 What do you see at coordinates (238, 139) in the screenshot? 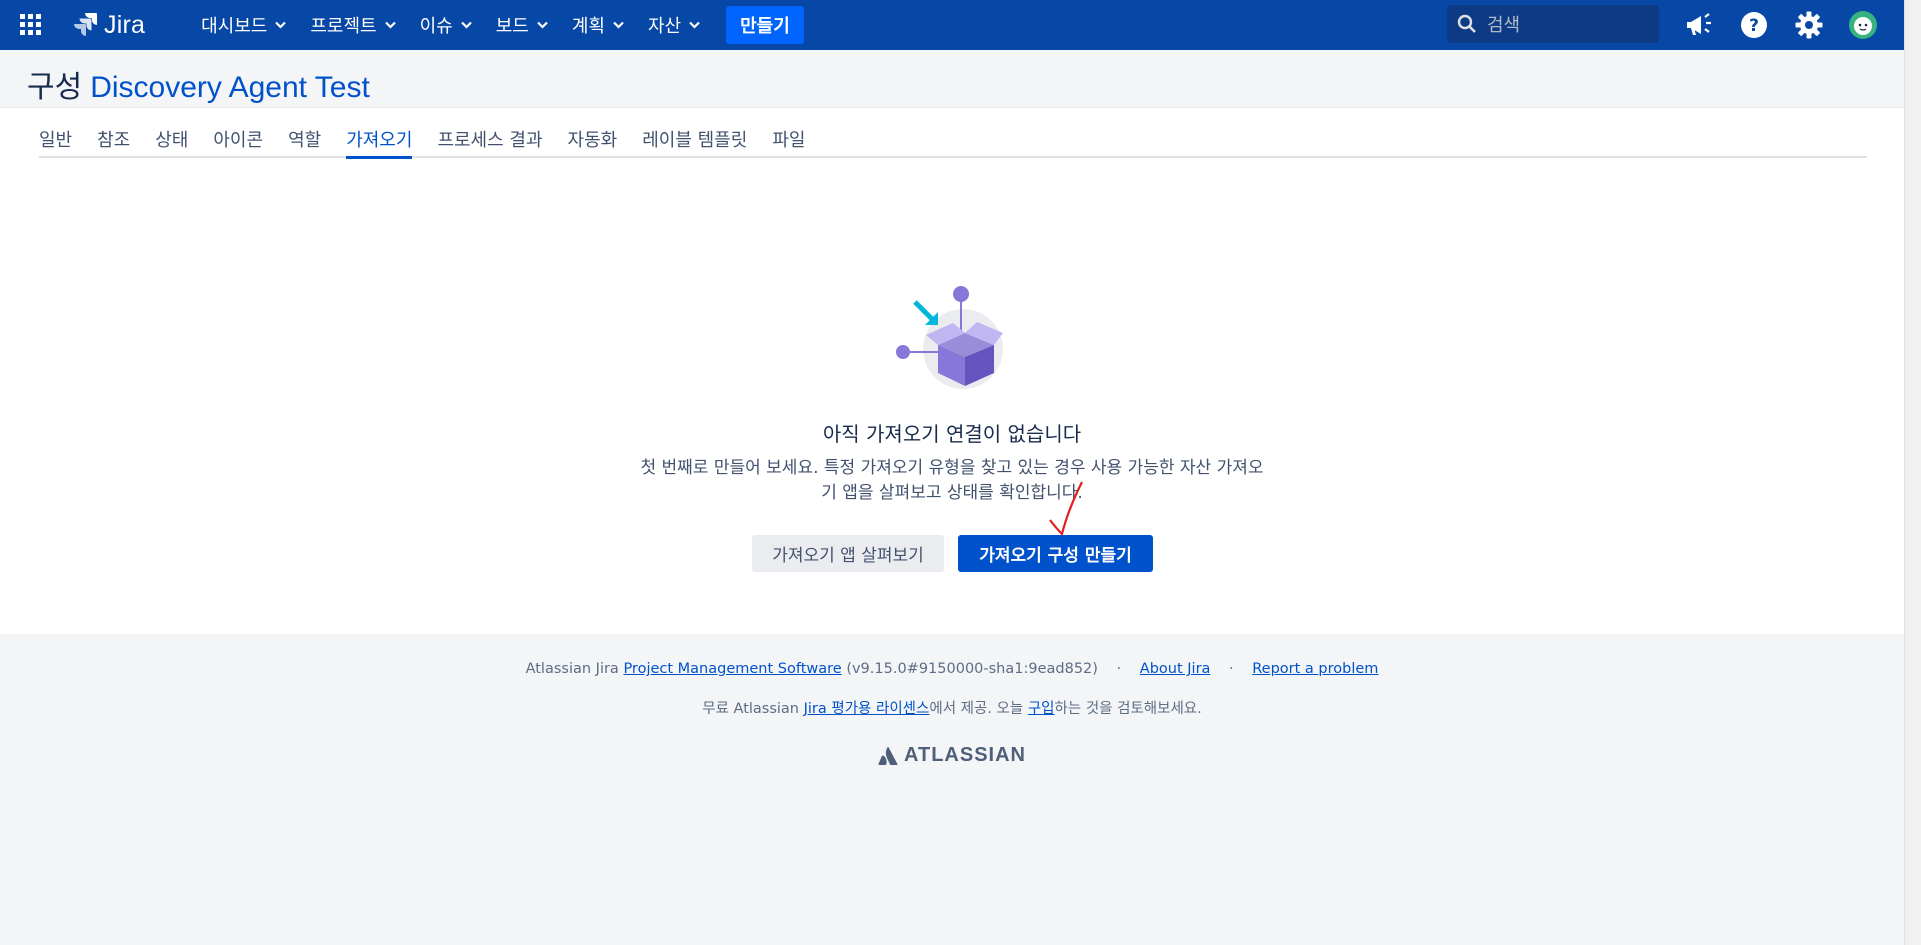
I see `tab-icons: 아이콘` at bounding box center [238, 139].